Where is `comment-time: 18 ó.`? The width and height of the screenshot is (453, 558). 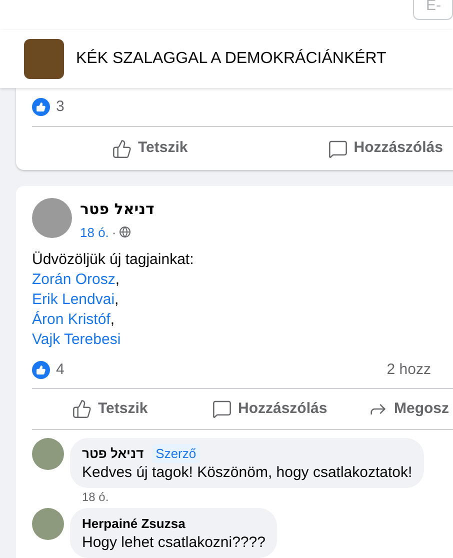
comment-time: 18 ó. is located at coordinates (267, 497).